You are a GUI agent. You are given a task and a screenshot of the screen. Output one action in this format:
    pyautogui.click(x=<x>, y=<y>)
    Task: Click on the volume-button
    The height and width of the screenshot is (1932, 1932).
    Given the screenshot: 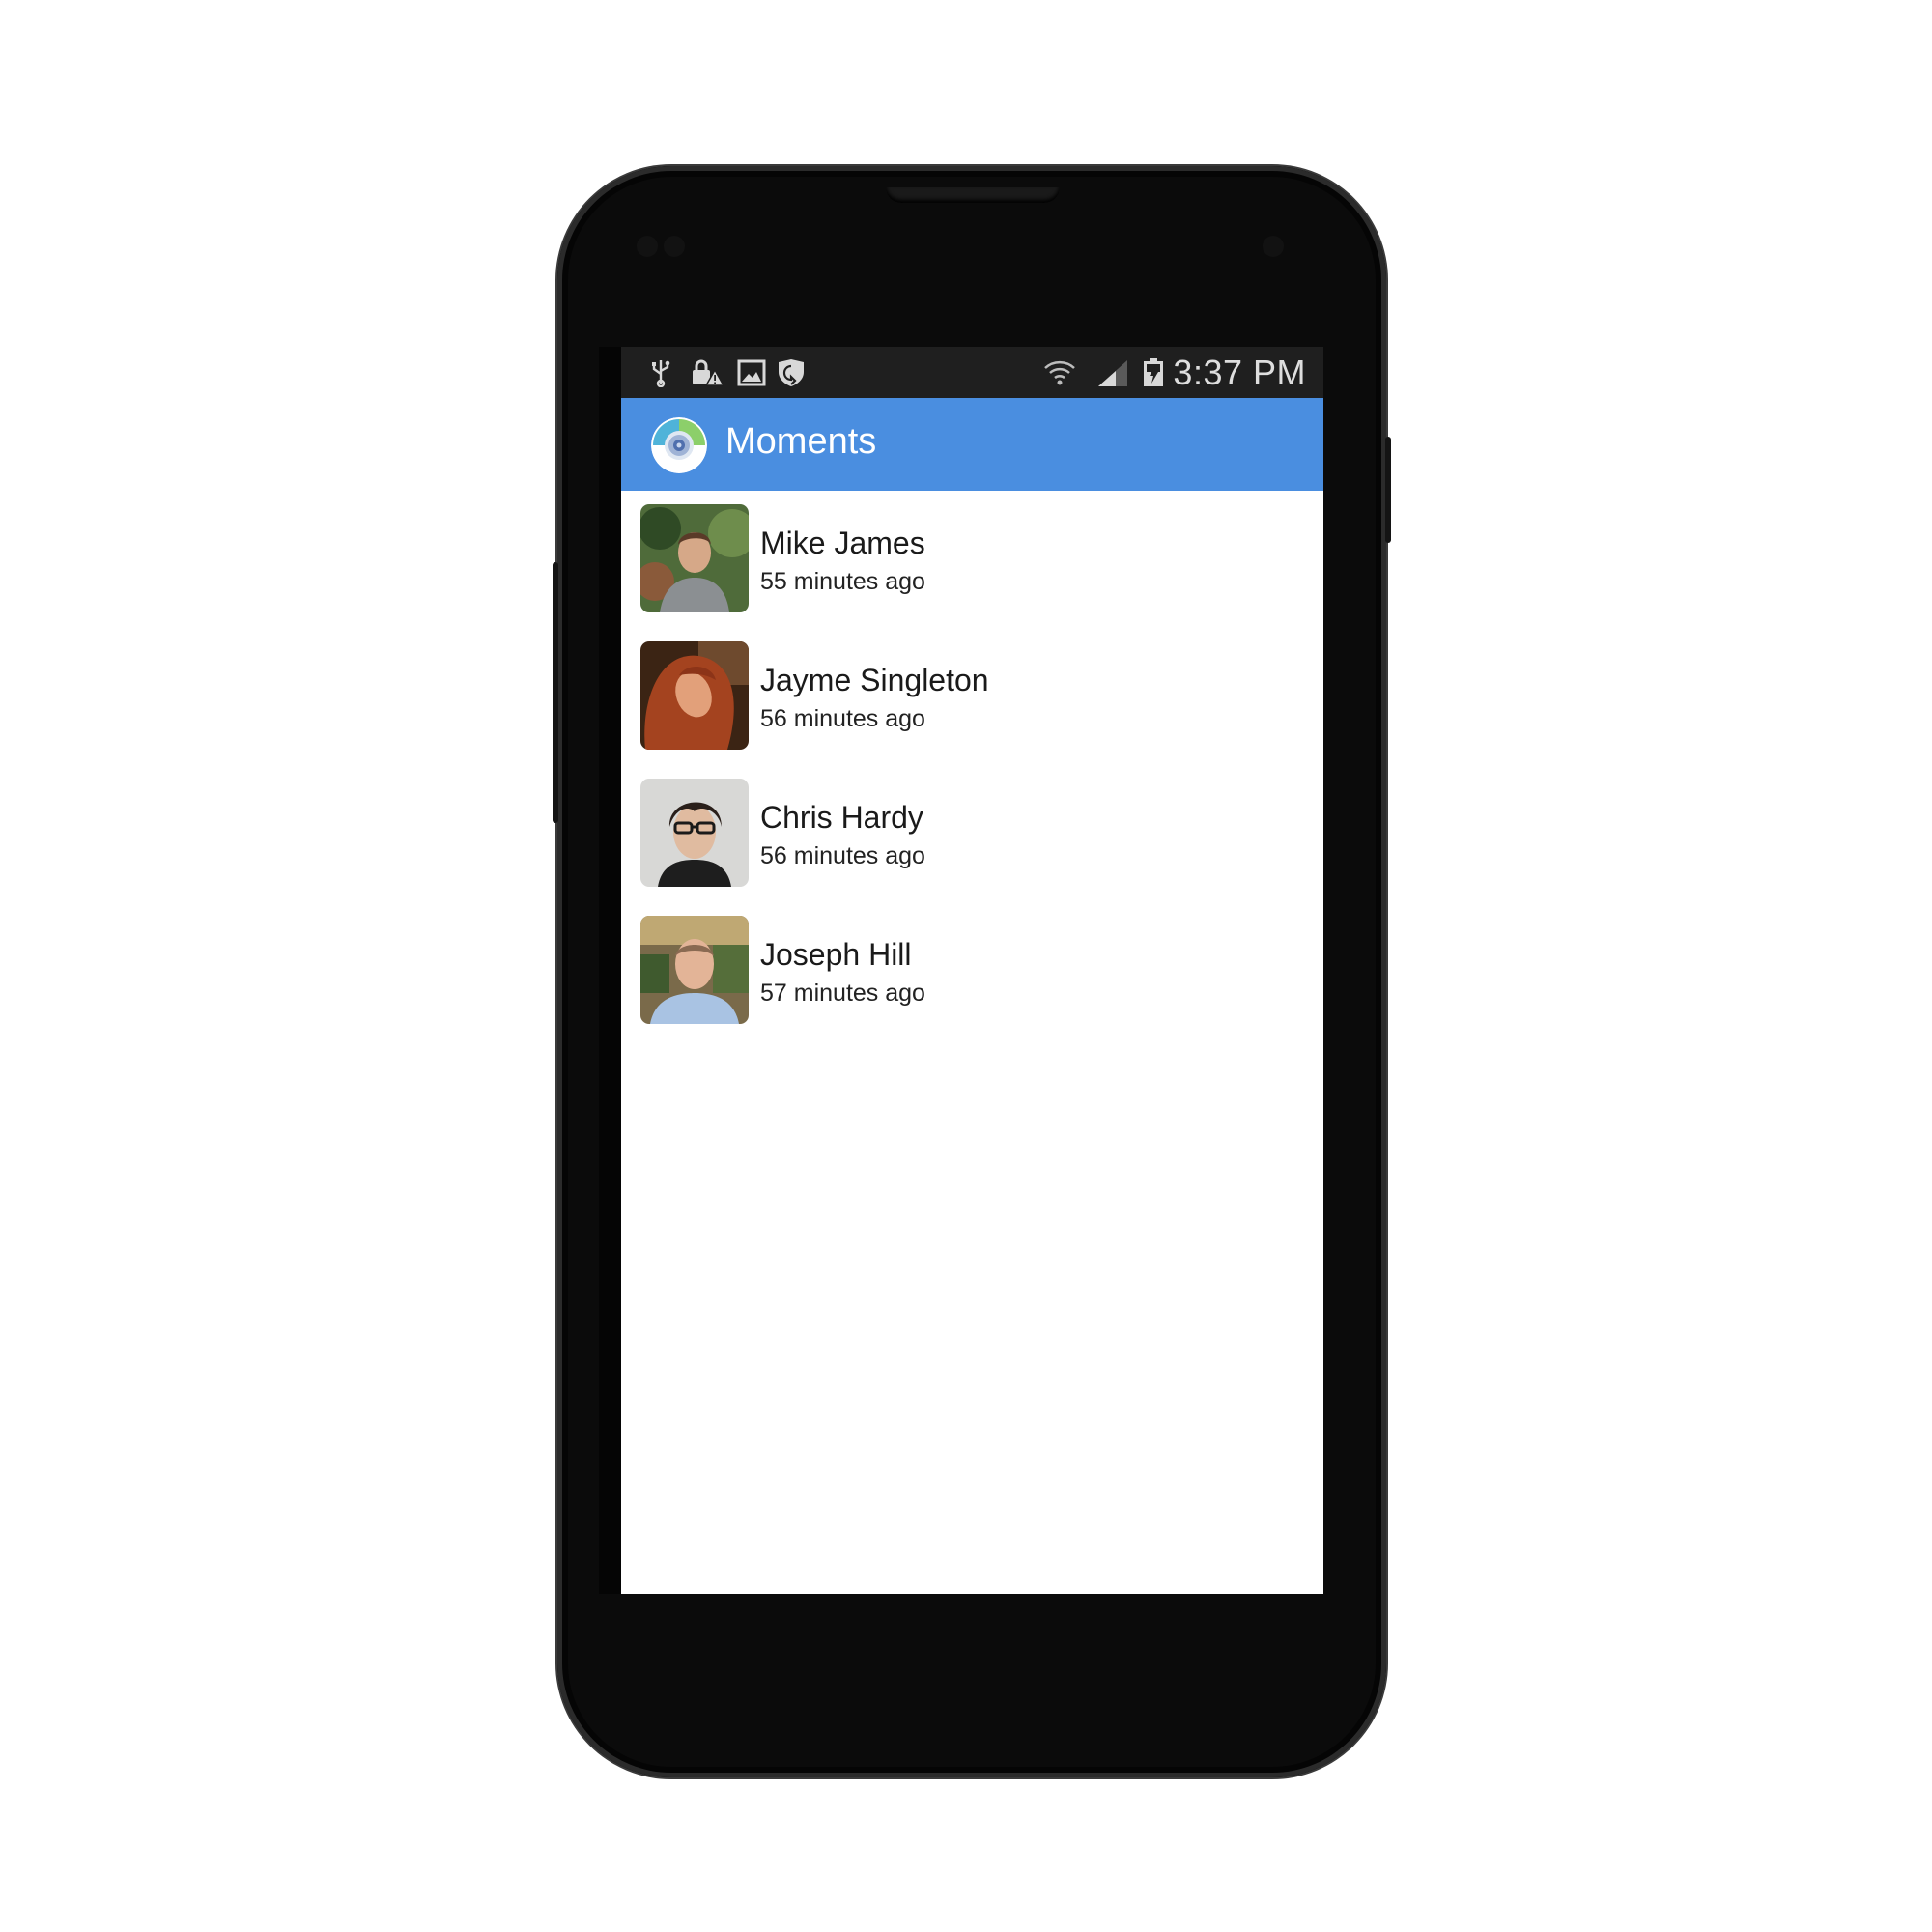 What is the action you would take?
    pyautogui.click(x=555, y=692)
    